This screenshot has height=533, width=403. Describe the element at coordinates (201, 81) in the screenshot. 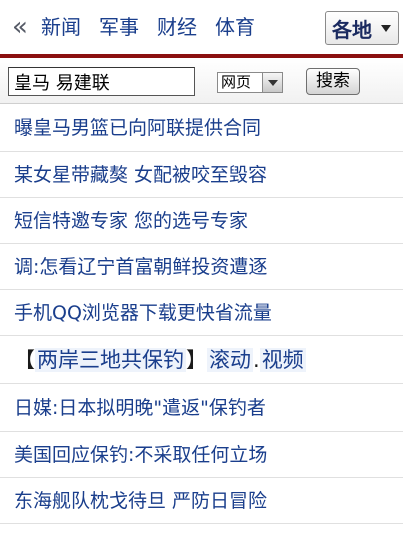

I see `search-bar: 网页 搜索` at that location.